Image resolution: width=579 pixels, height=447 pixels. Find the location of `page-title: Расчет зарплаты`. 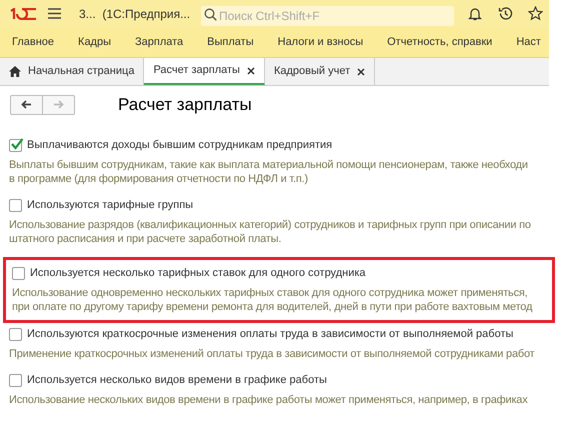

page-title: Расчет зарплаты is located at coordinates (185, 105).